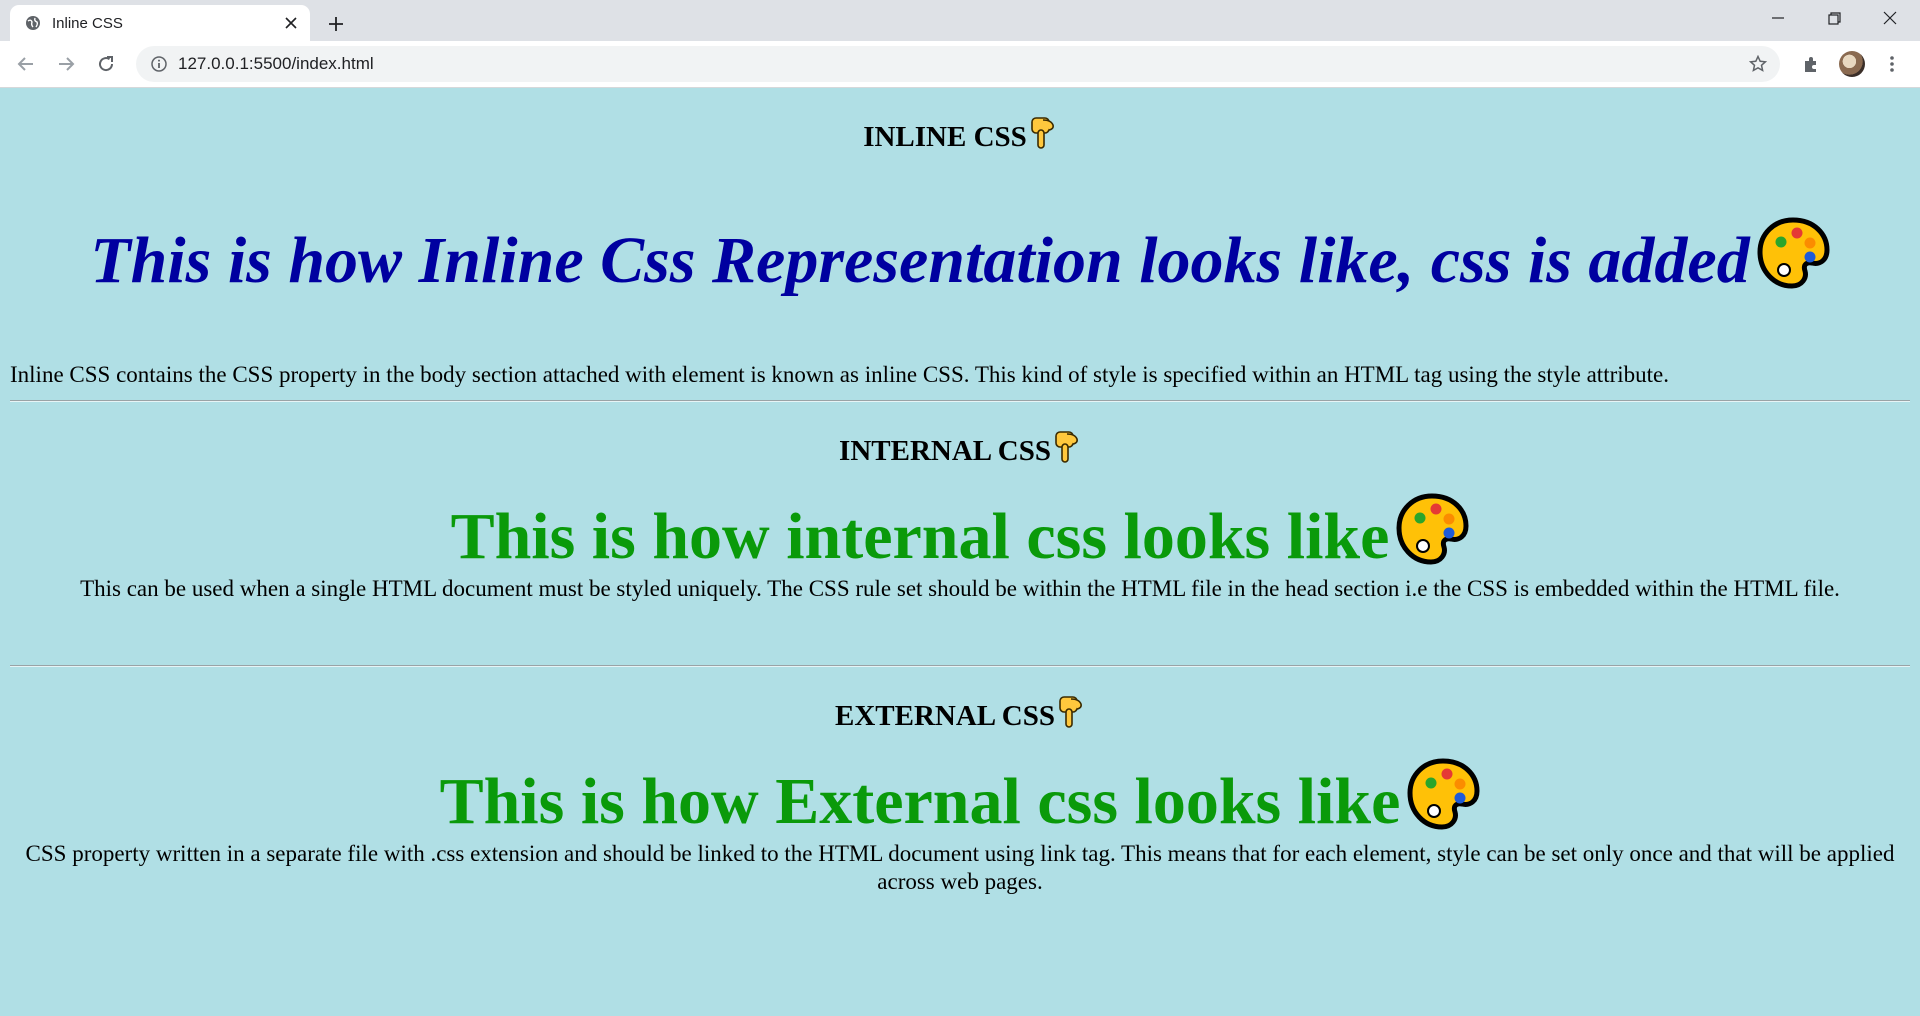 The width and height of the screenshot is (1920, 1016). Describe the element at coordinates (1811, 64) in the screenshot. I see `extensions-puzzle-icon` at that location.